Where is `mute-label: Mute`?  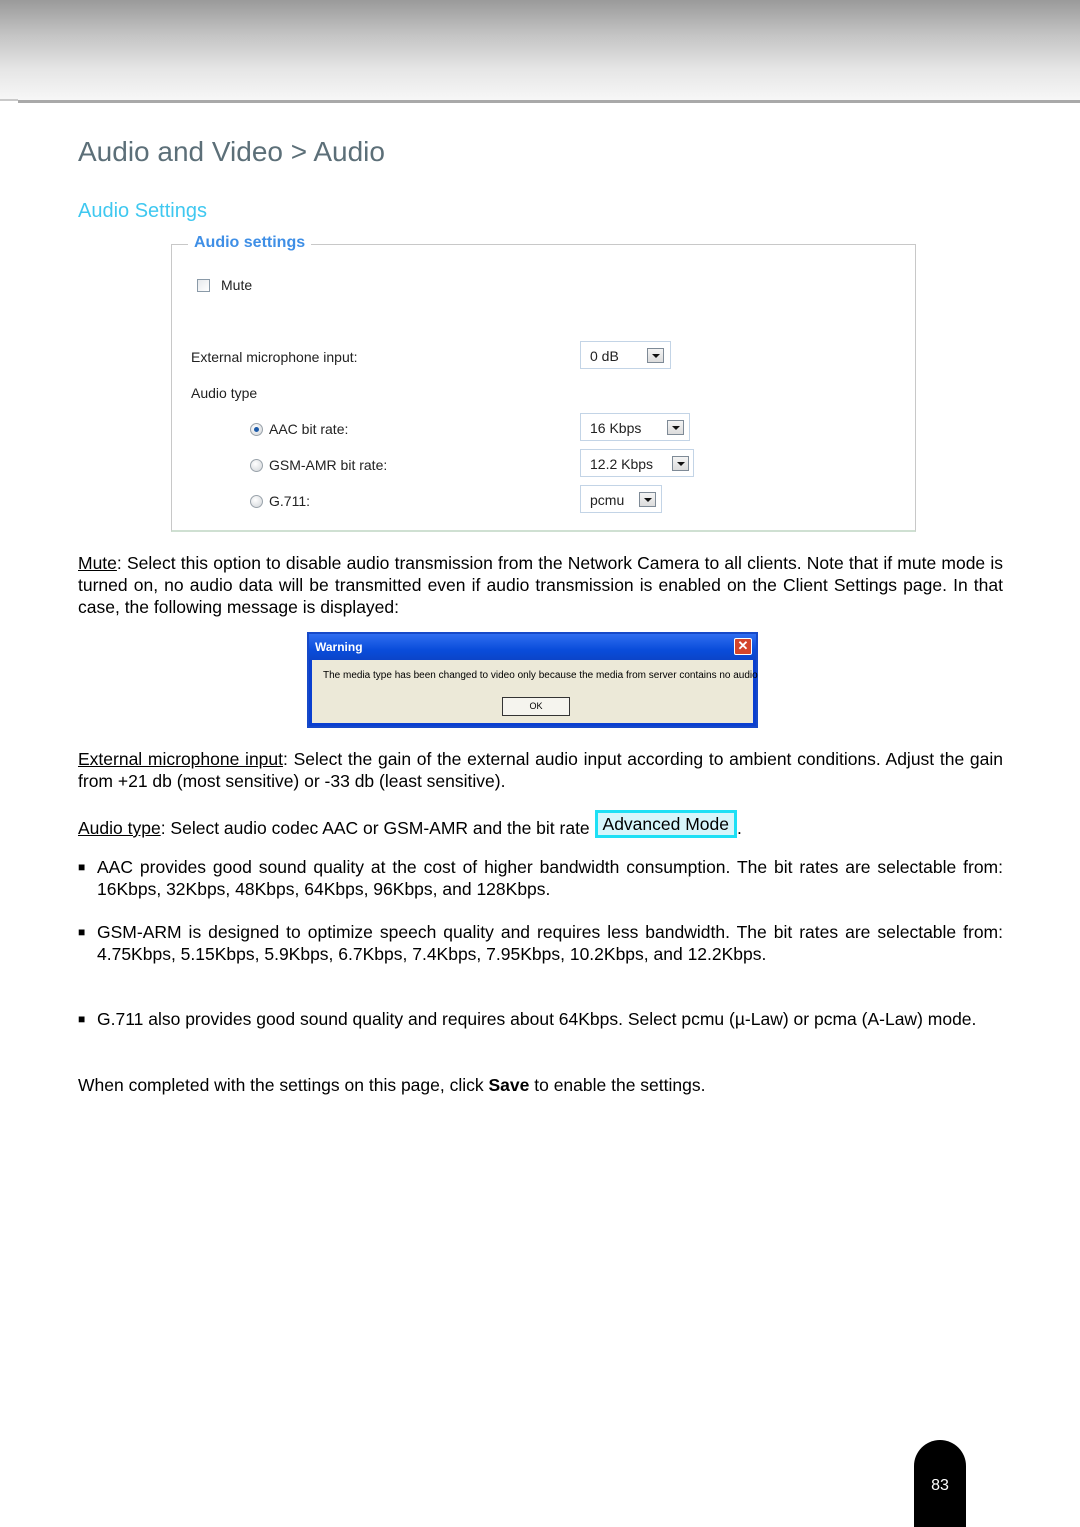 mute-label: Mute is located at coordinates (237, 285).